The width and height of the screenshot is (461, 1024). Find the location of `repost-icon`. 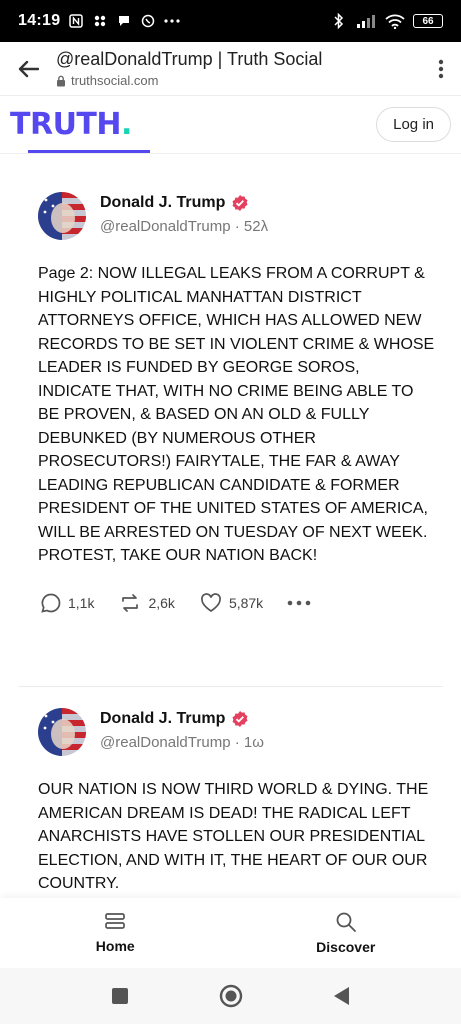

repost-icon is located at coordinates (130, 602).